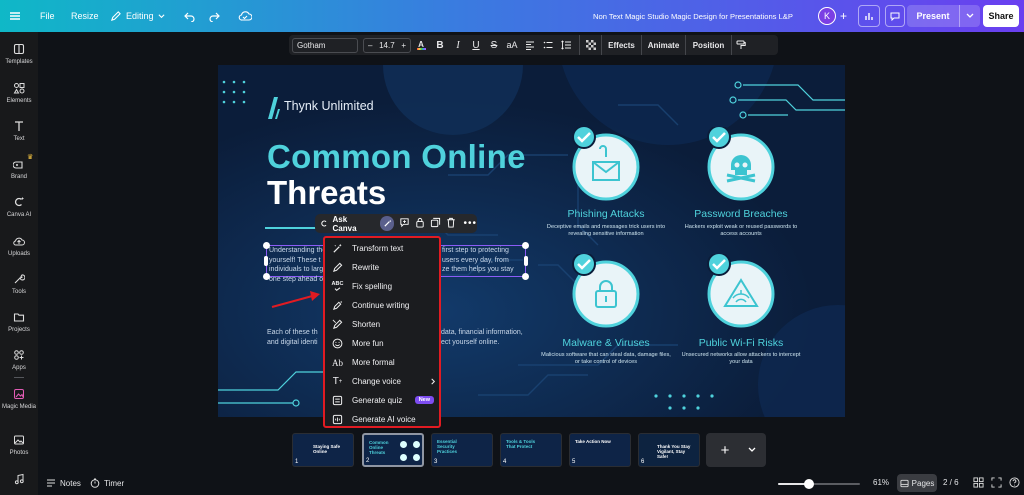  Describe the element at coordinates (708, 45) in the screenshot. I see `position-button: Position` at that location.